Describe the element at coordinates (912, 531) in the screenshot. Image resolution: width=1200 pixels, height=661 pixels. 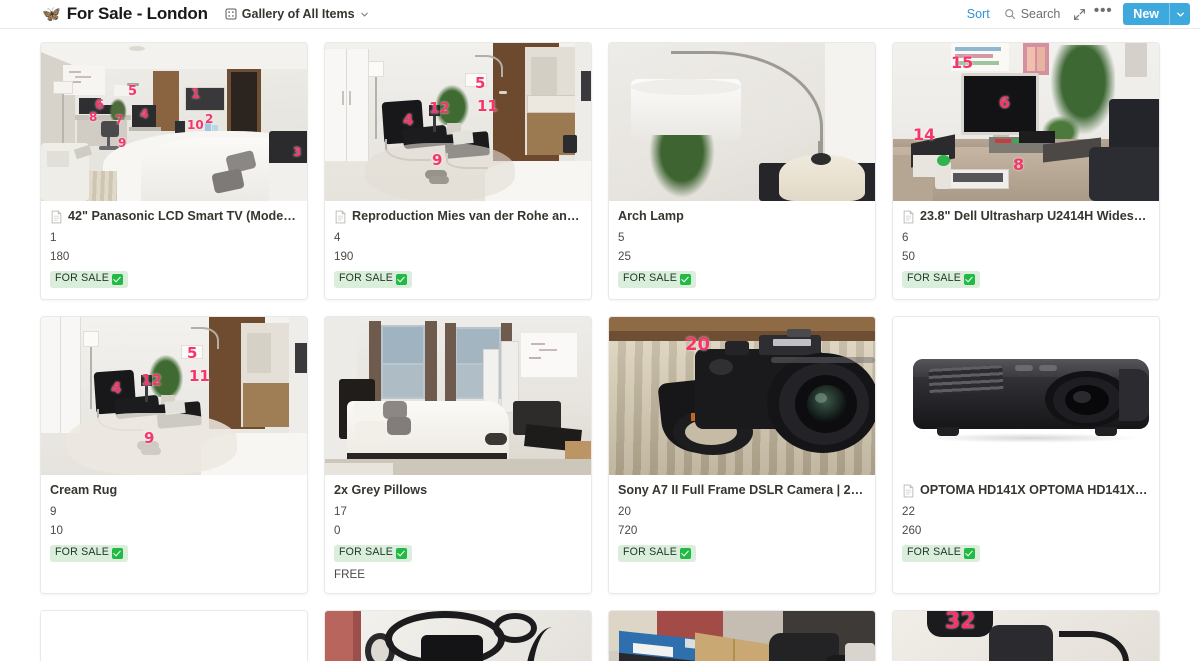
I see `card-property-2: 260` at that location.